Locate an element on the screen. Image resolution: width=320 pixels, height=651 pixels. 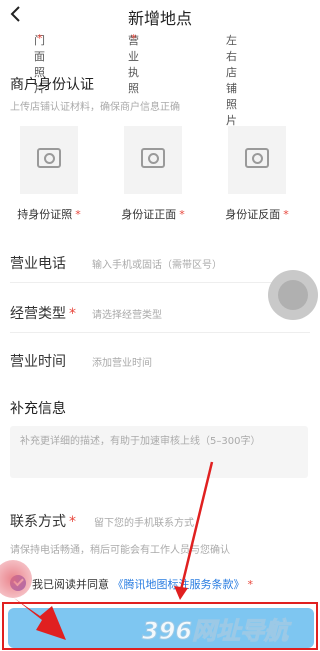
watermark-text: 396网址导航 is located at coordinates (217, 631).